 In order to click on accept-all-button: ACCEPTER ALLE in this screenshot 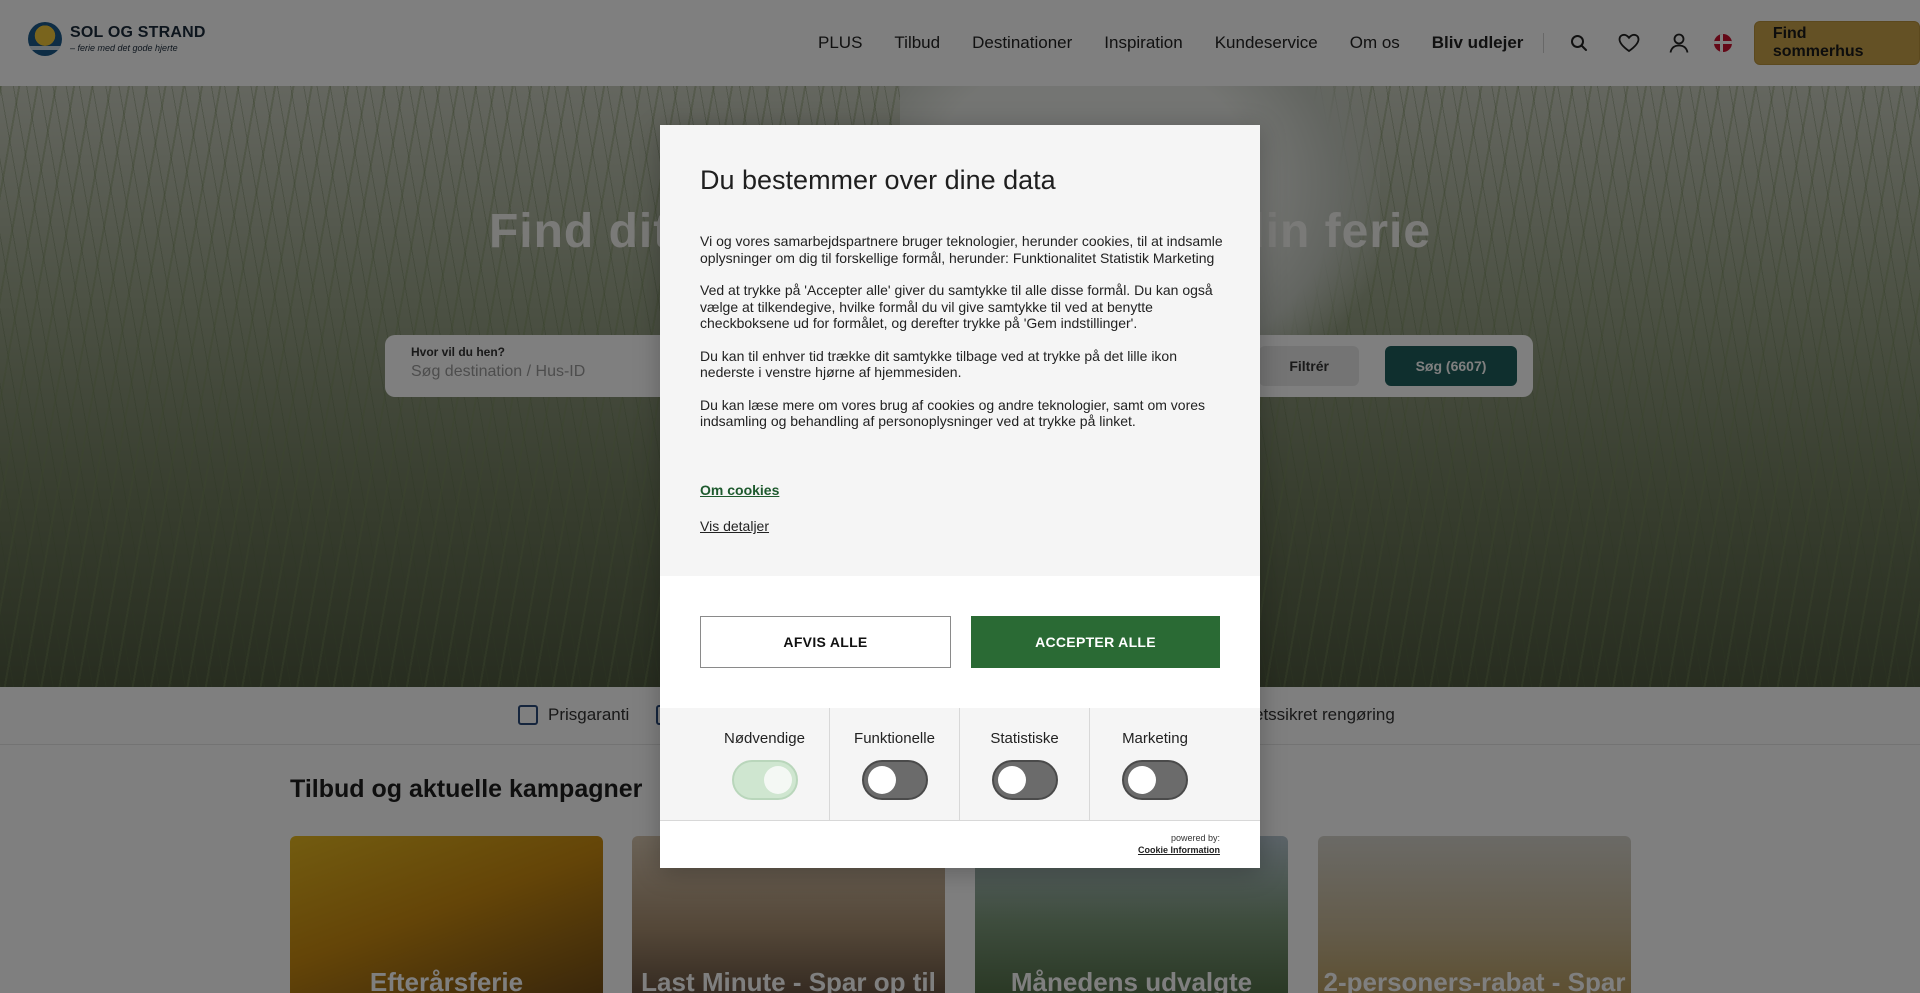, I will do `click(1095, 642)`.